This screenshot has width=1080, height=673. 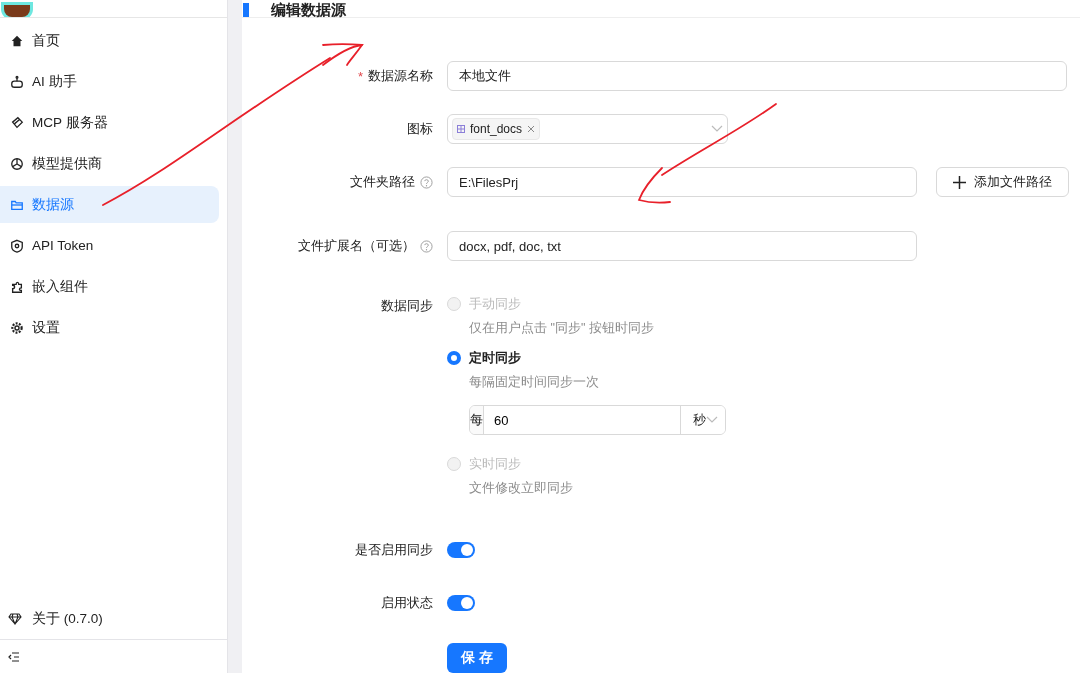 What do you see at coordinates (562, 328) in the screenshot?
I see `option-description: 仅在用户点击 "同步" 按钮时同步` at bounding box center [562, 328].